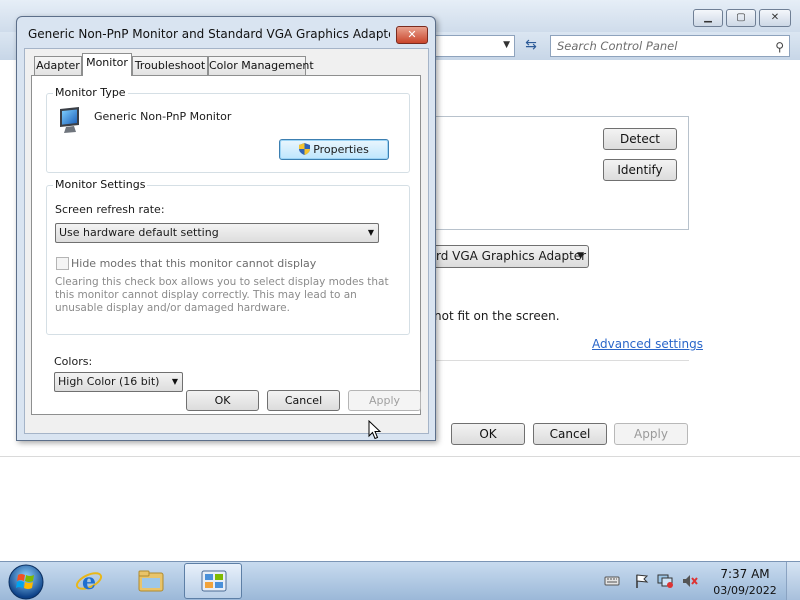 The image size is (800, 600). What do you see at coordinates (69, 120) in the screenshot?
I see `monitor-icon` at bounding box center [69, 120].